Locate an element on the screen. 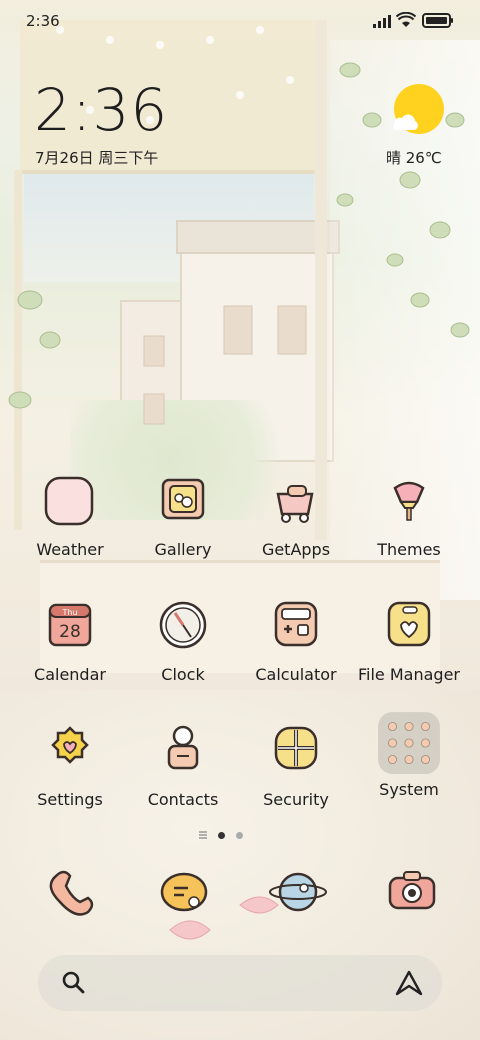 The height and width of the screenshot is (1040, 480). phone-icon is located at coordinates (70, 894).